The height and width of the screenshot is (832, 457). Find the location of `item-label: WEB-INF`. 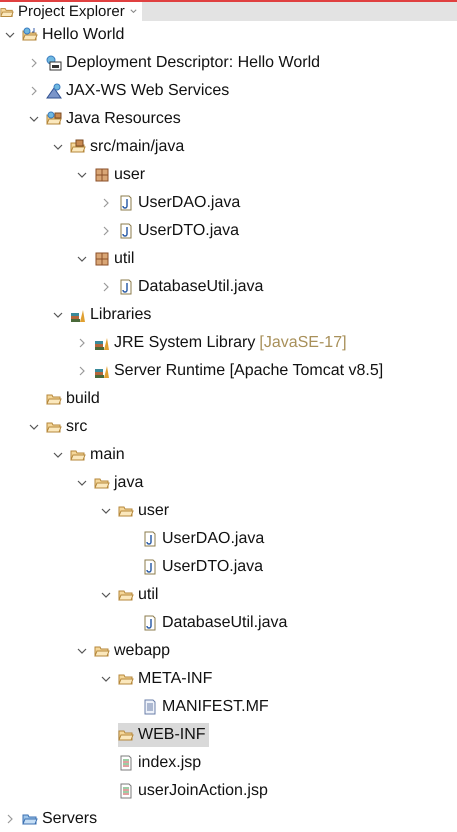

item-label: WEB-INF is located at coordinates (172, 735).